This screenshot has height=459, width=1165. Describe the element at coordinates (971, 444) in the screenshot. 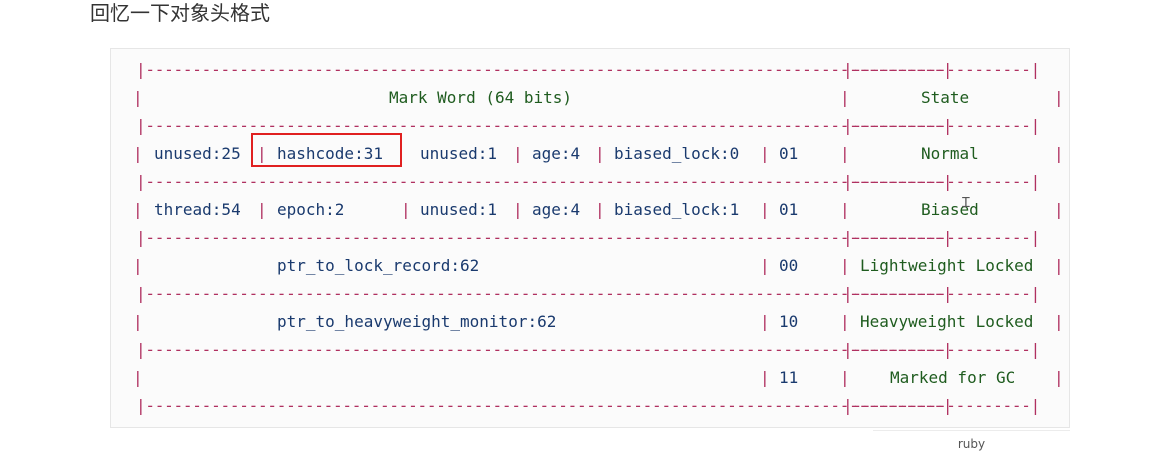

I see `code-language-label: ruby` at that location.